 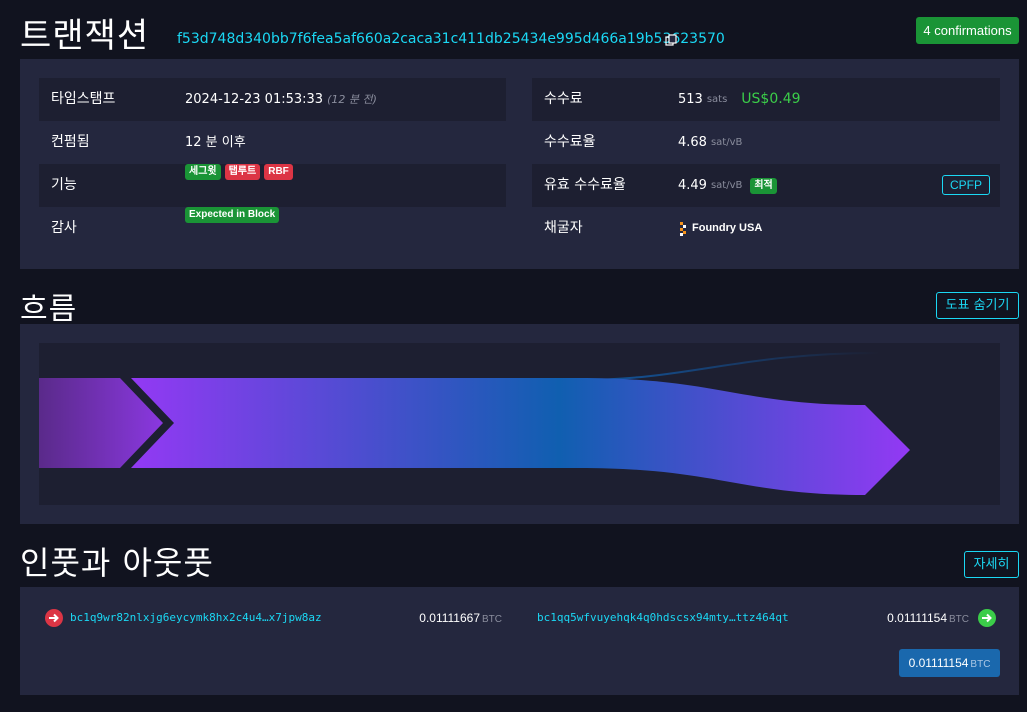 I want to click on confirmed-label: 컨펌됨, so click(x=70, y=142).